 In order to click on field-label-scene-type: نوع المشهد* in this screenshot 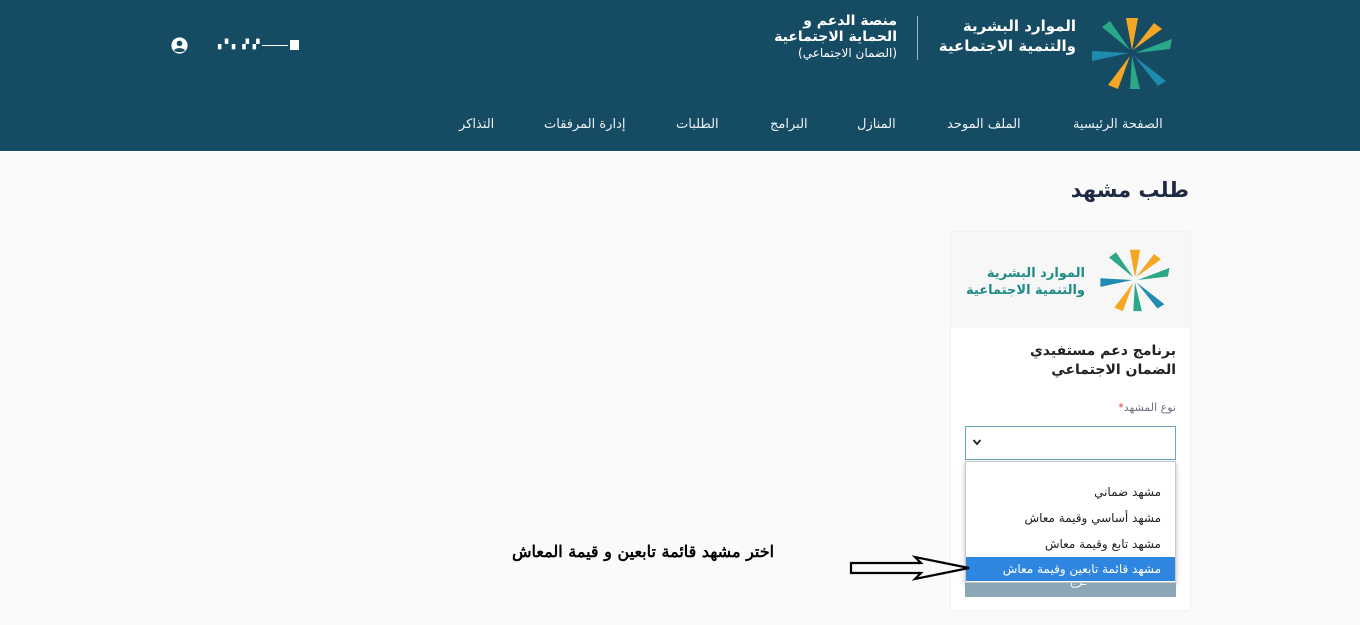, I will do `click(1147, 407)`.